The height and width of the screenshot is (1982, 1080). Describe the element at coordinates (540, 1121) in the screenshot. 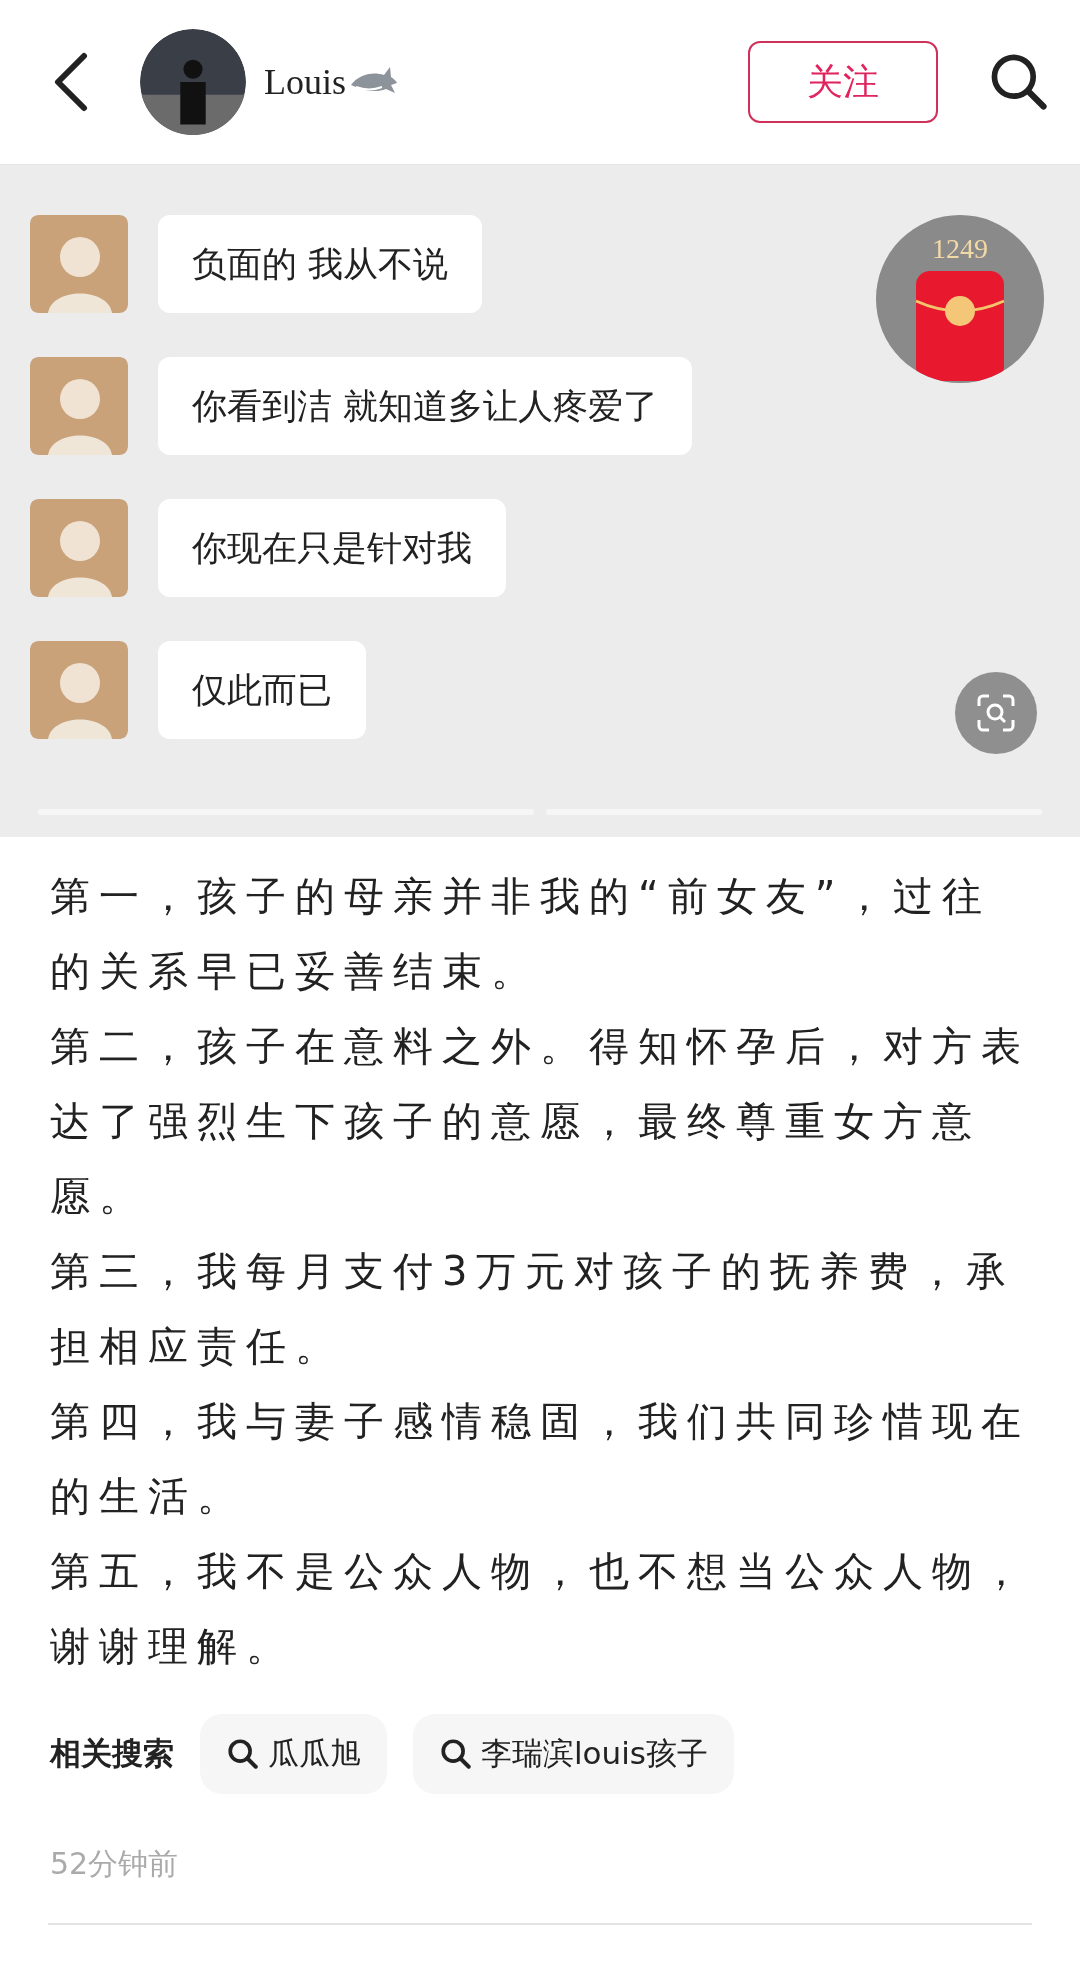

I see `post-paragraph: 第二，孩子在意料之外。得知怀孕后，对方表达了强烈生下孩子的意愿，最终尊重女方意愿。` at that location.